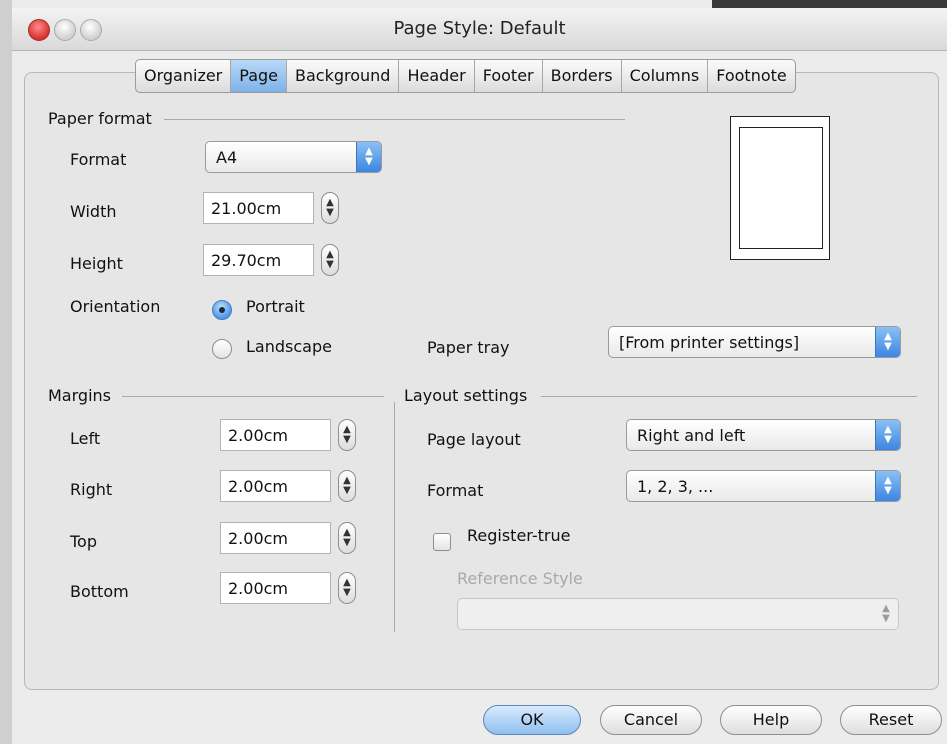 The height and width of the screenshot is (744, 947). Describe the element at coordinates (455, 490) in the screenshot. I see `numbering-format-label: Format` at that location.